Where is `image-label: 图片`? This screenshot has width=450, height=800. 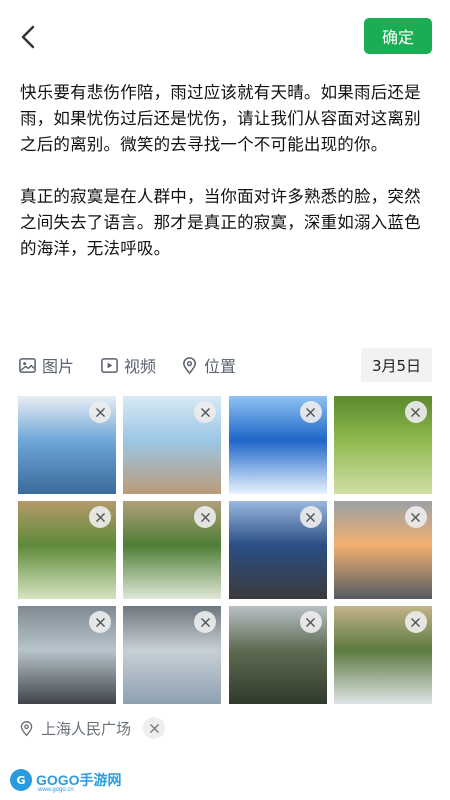 image-label: 图片 is located at coordinates (58, 366).